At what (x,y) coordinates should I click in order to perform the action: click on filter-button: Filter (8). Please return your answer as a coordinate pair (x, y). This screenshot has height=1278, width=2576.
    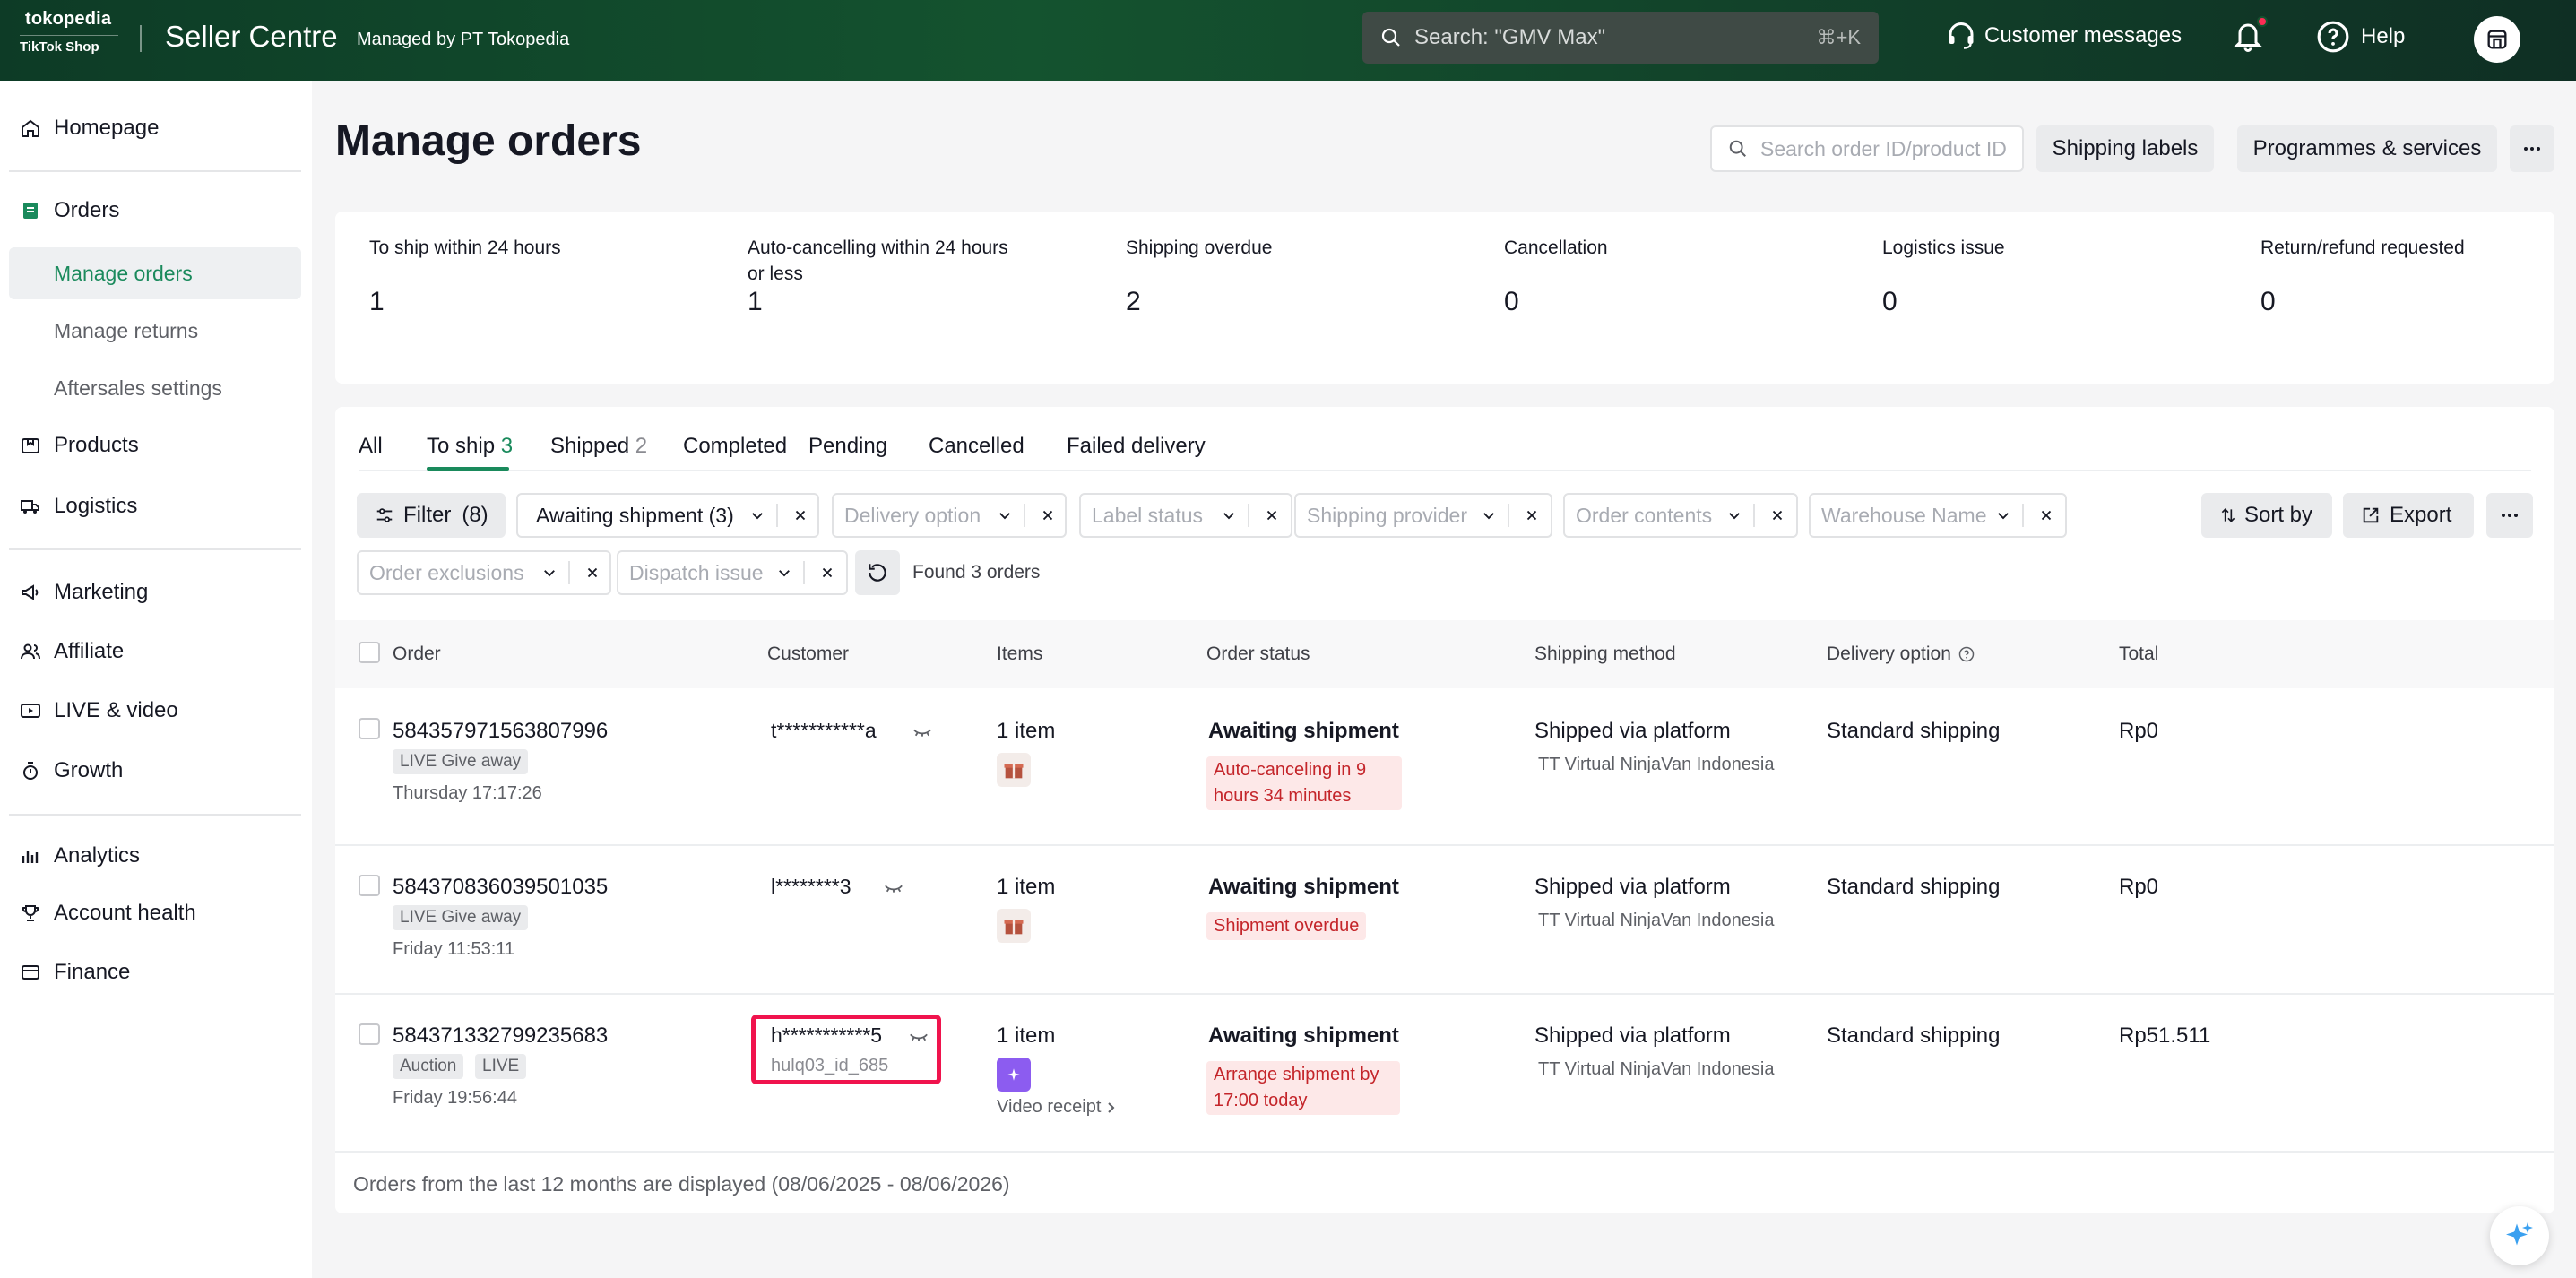
    Looking at the image, I should click on (431, 515).